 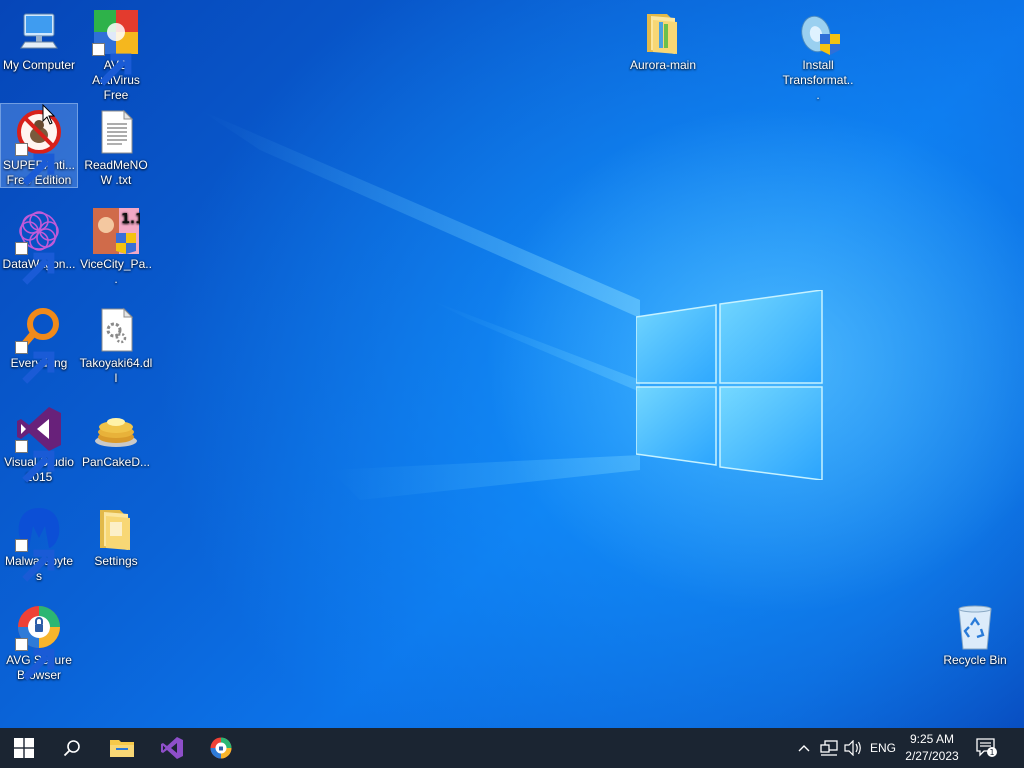 I want to click on file-explorer-icon, so click(x=122, y=748).